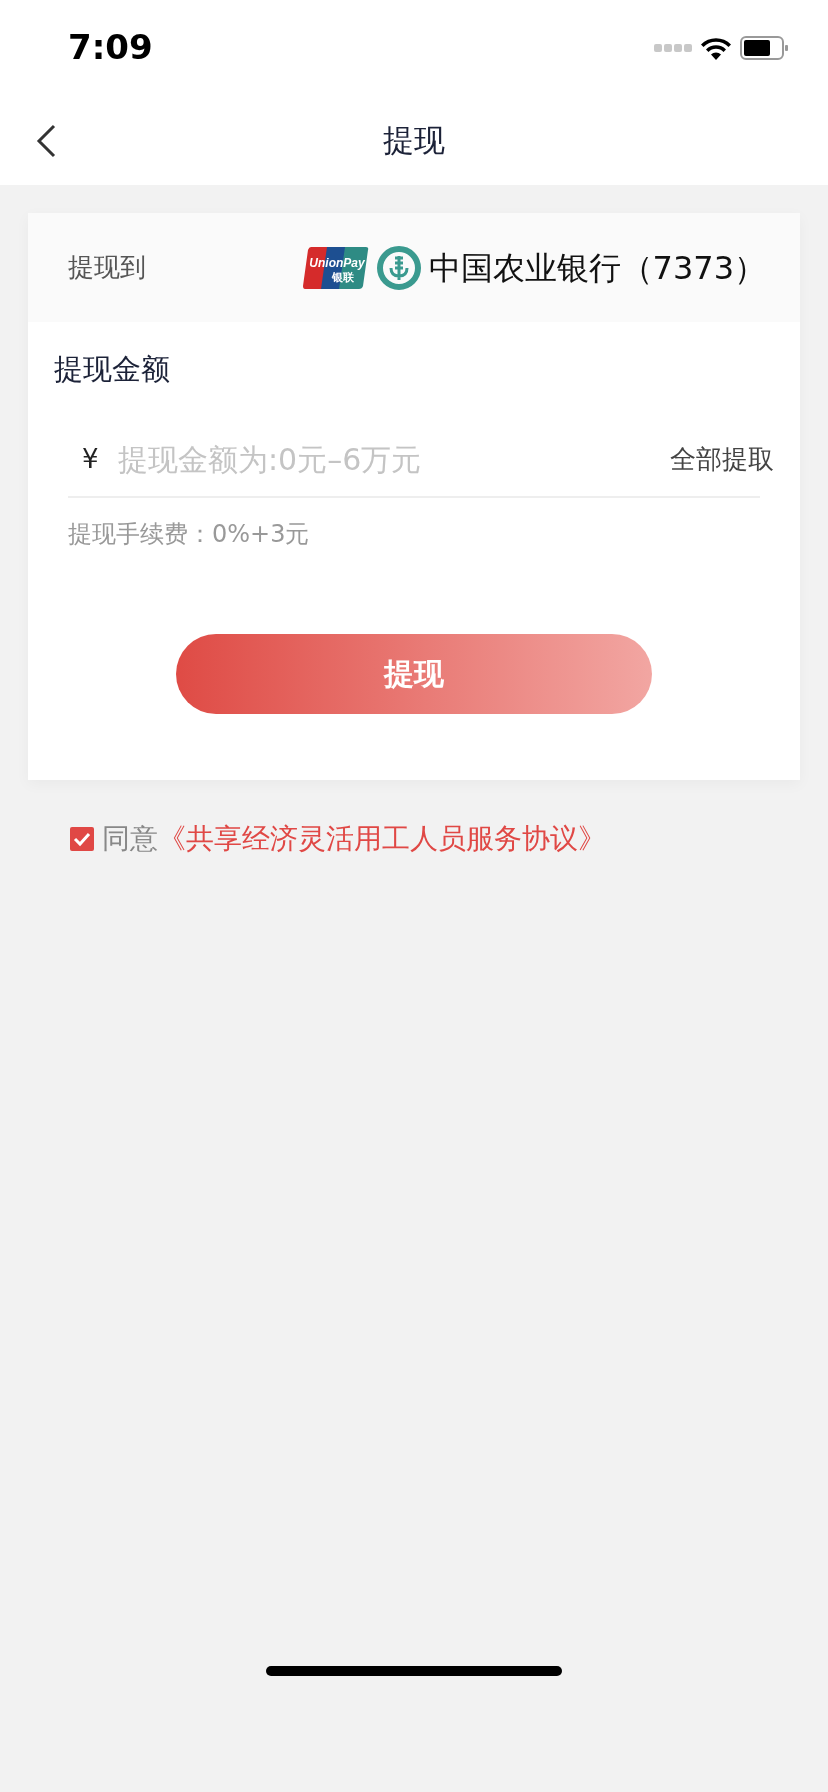 Image resolution: width=828 pixels, height=1792 pixels. What do you see at coordinates (597, 268) in the screenshot?
I see `bank-name: 中国农业银行（7373）` at bounding box center [597, 268].